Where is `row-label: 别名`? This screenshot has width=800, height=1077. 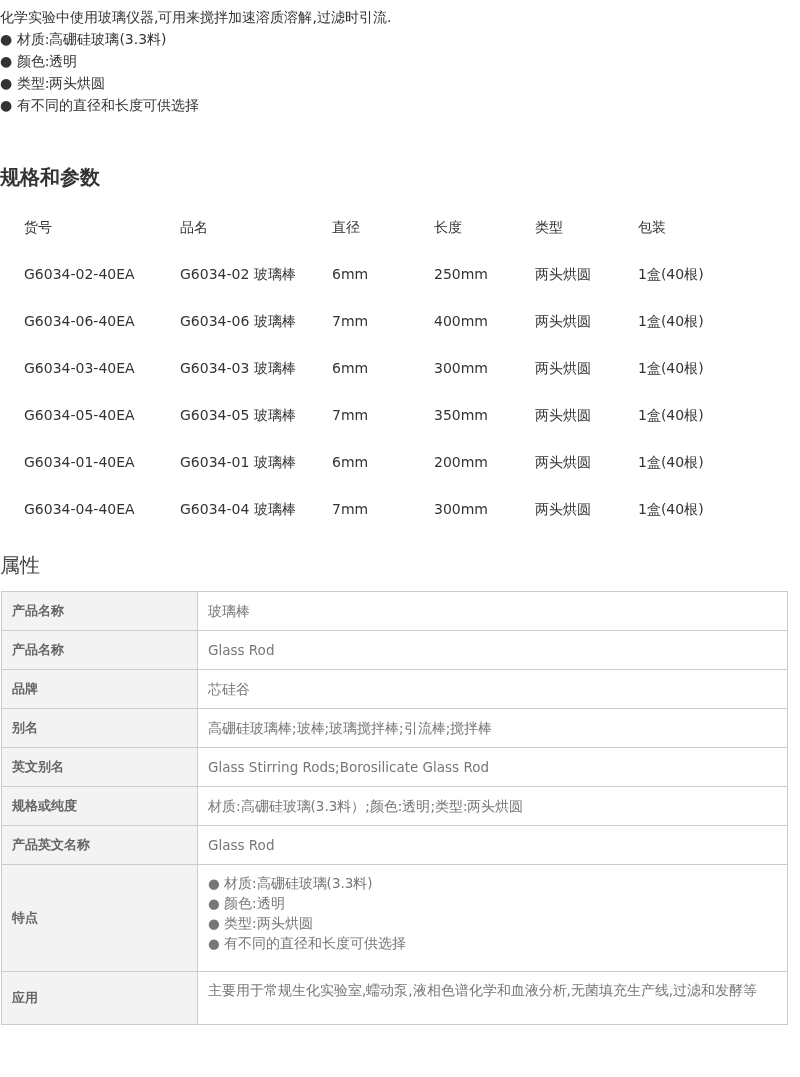
row-label: 别名 is located at coordinates (100, 728).